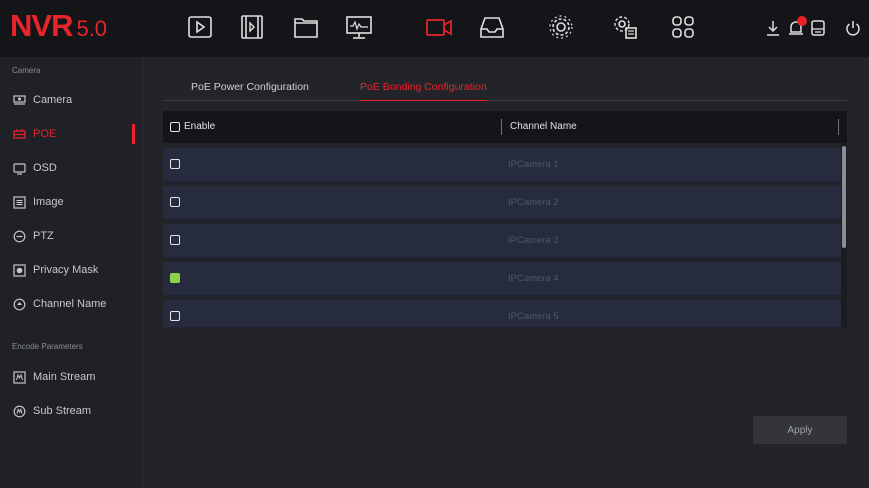 Image resolution: width=869 pixels, height=488 pixels. I want to click on settings-icon, so click(561, 27).